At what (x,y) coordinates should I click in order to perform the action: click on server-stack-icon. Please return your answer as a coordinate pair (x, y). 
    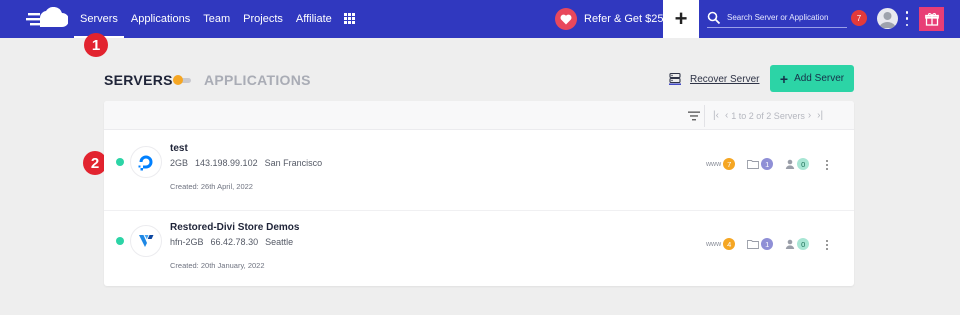
    Looking at the image, I should click on (675, 78).